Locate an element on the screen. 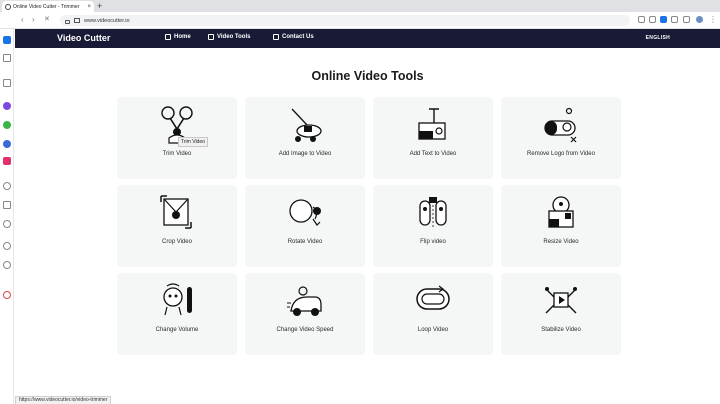 The width and height of the screenshot is (720, 404). messenger-icon is located at coordinates (7, 106).